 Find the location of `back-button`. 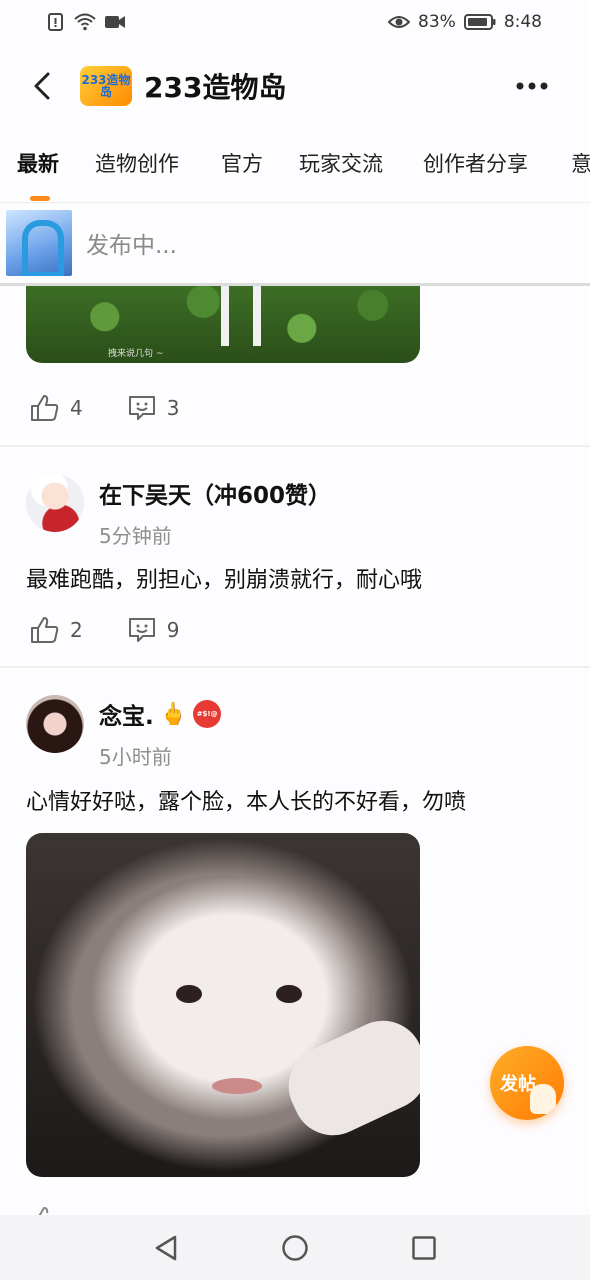

back-button is located at coordinates (42, 86).